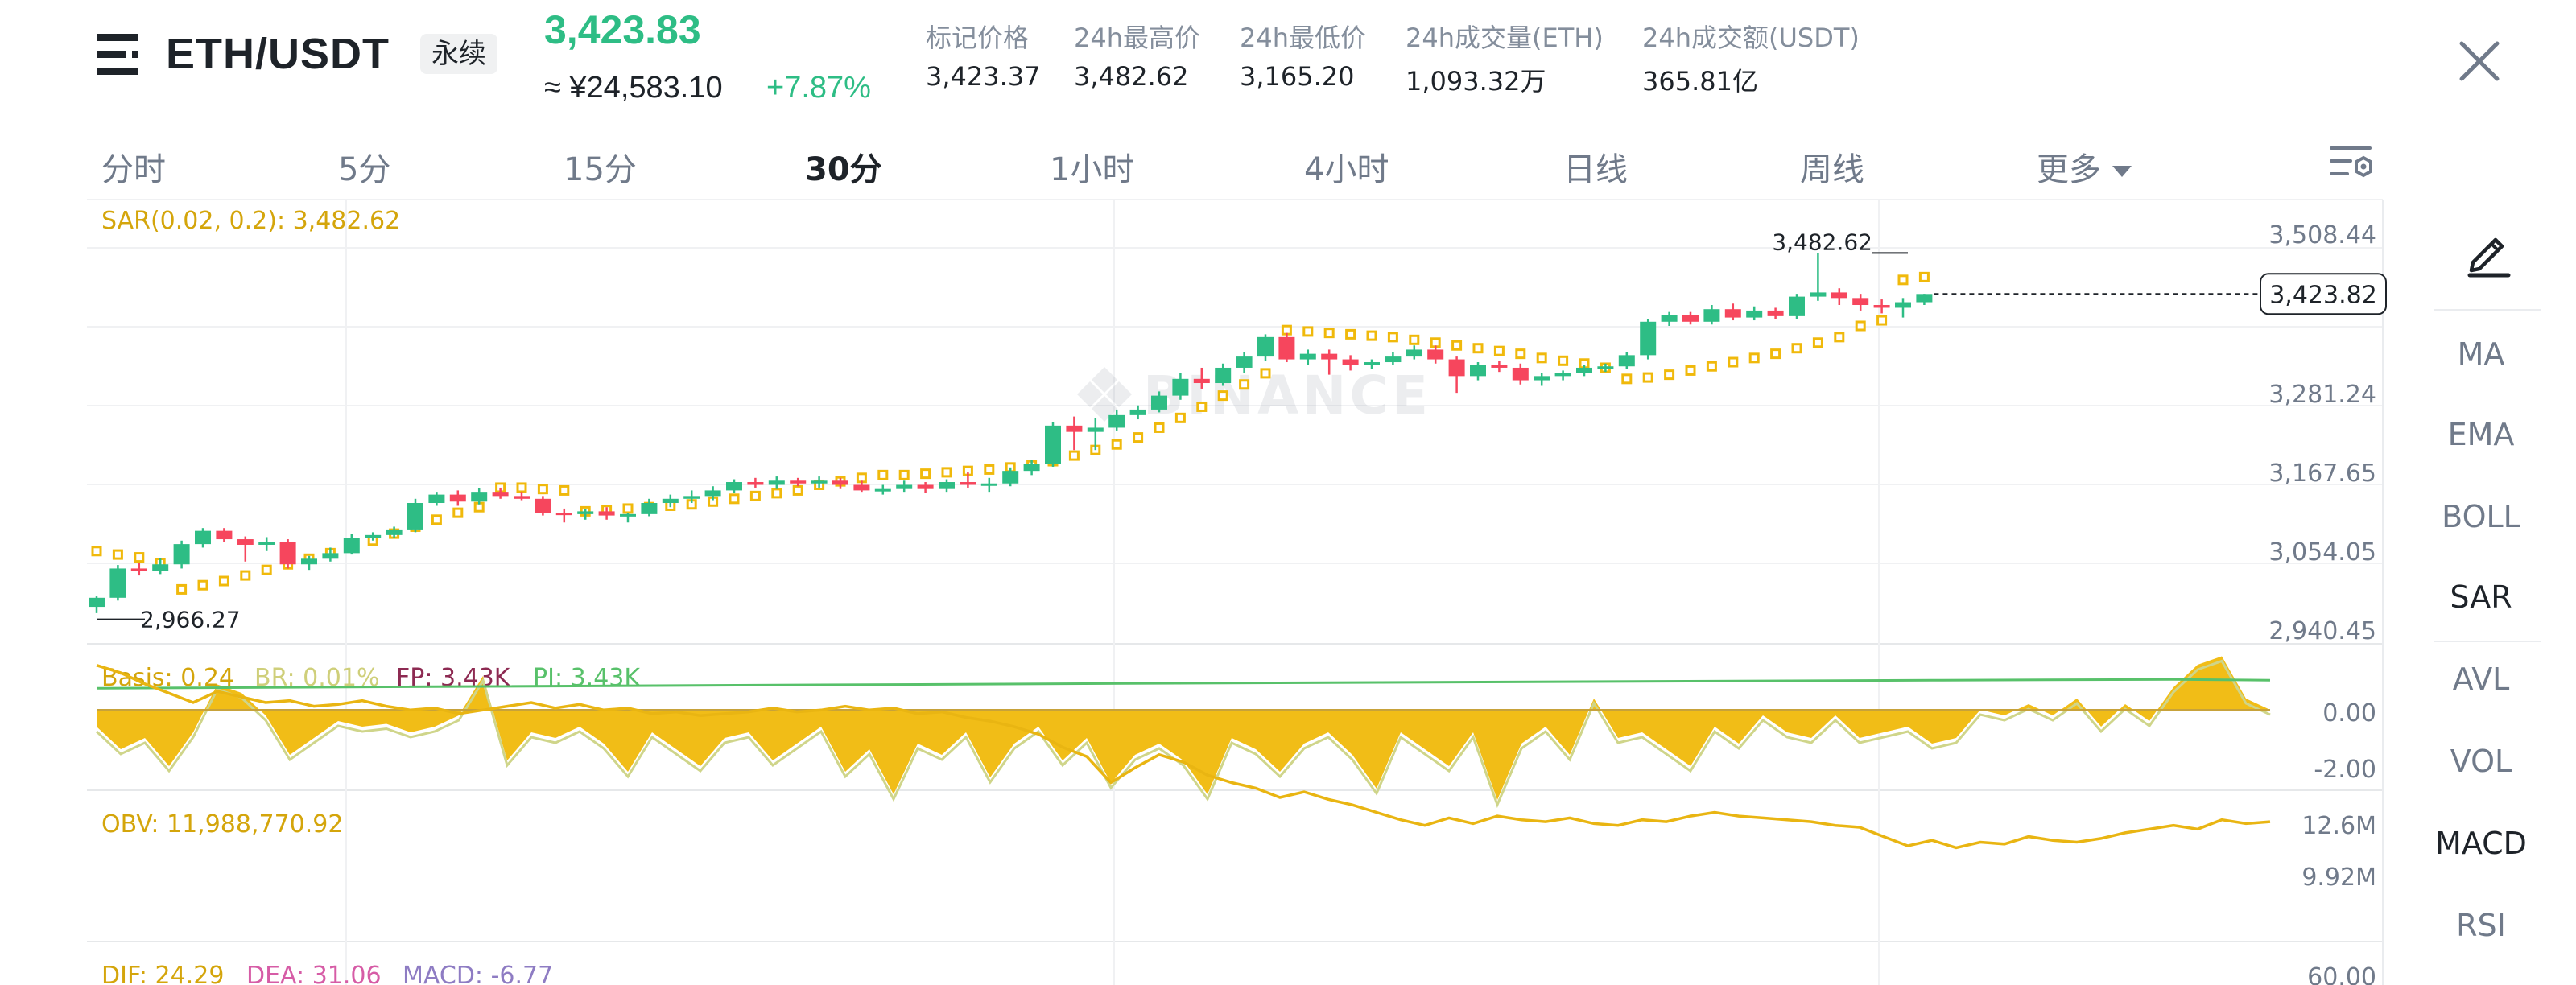  Describe the element at coordinates (2338, 826) in the screenshot. I see `obv-tick: 12.6M` at that location.